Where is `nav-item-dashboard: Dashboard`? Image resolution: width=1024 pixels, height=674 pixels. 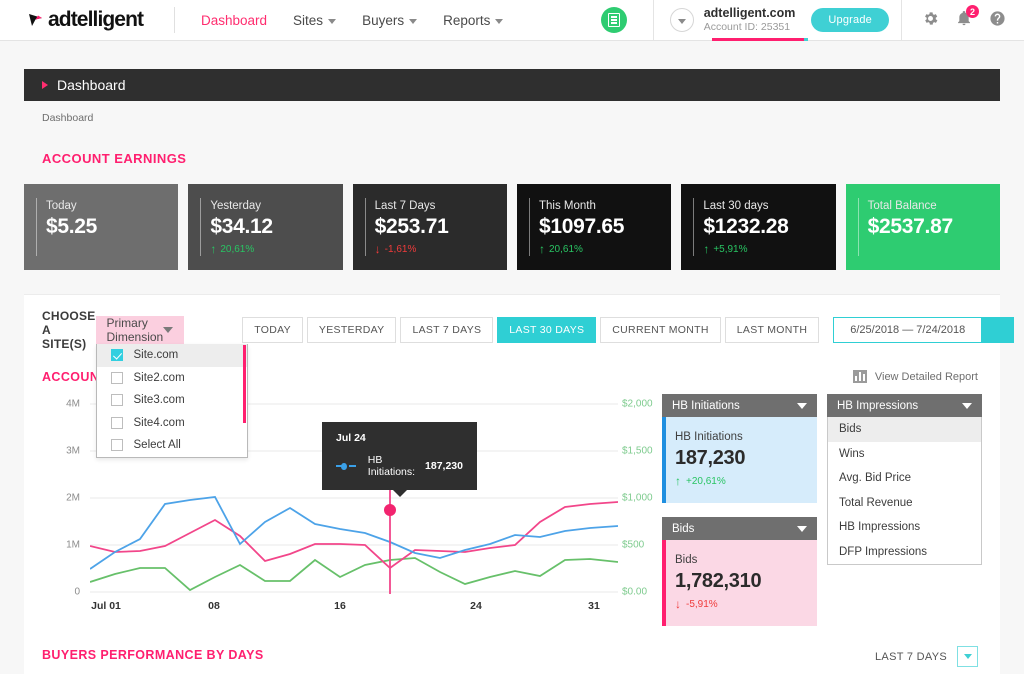
nav-item-dashboard: Dashboard is located at coordinates (234, 20).